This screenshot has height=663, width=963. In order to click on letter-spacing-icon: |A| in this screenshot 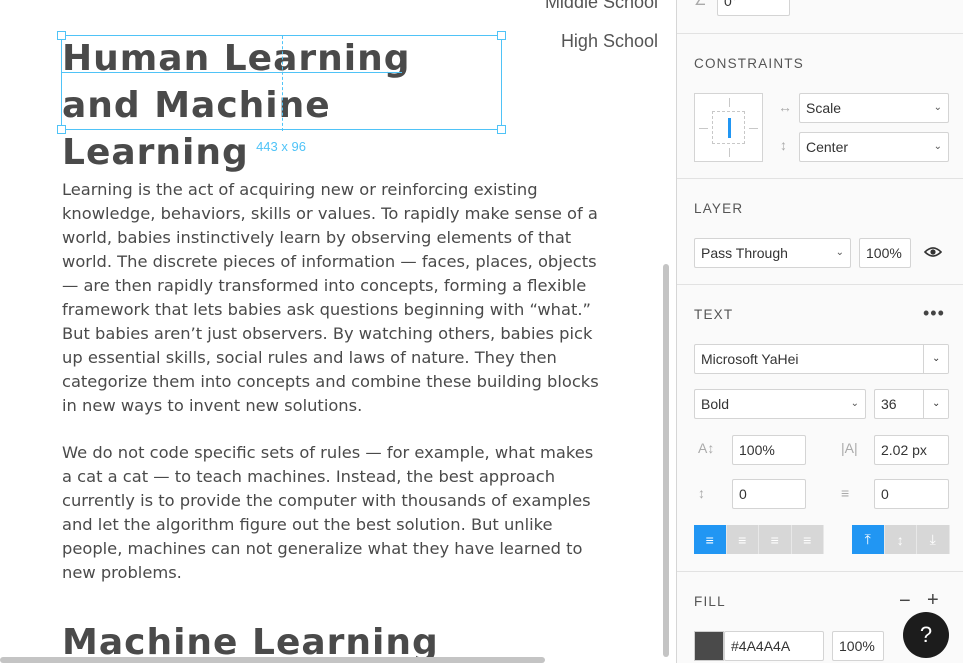, I will do `click(849, 448)`.